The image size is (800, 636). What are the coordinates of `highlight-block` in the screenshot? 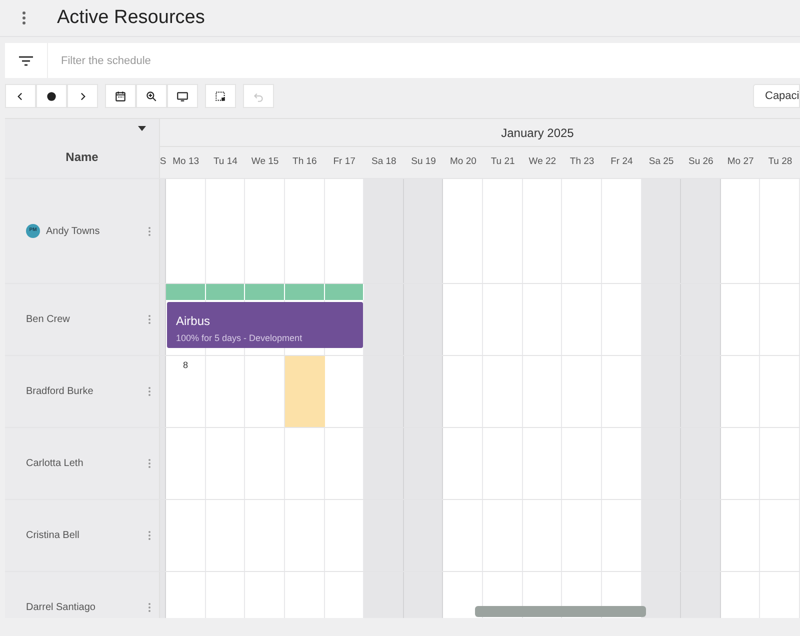 It's located at (304, 391).